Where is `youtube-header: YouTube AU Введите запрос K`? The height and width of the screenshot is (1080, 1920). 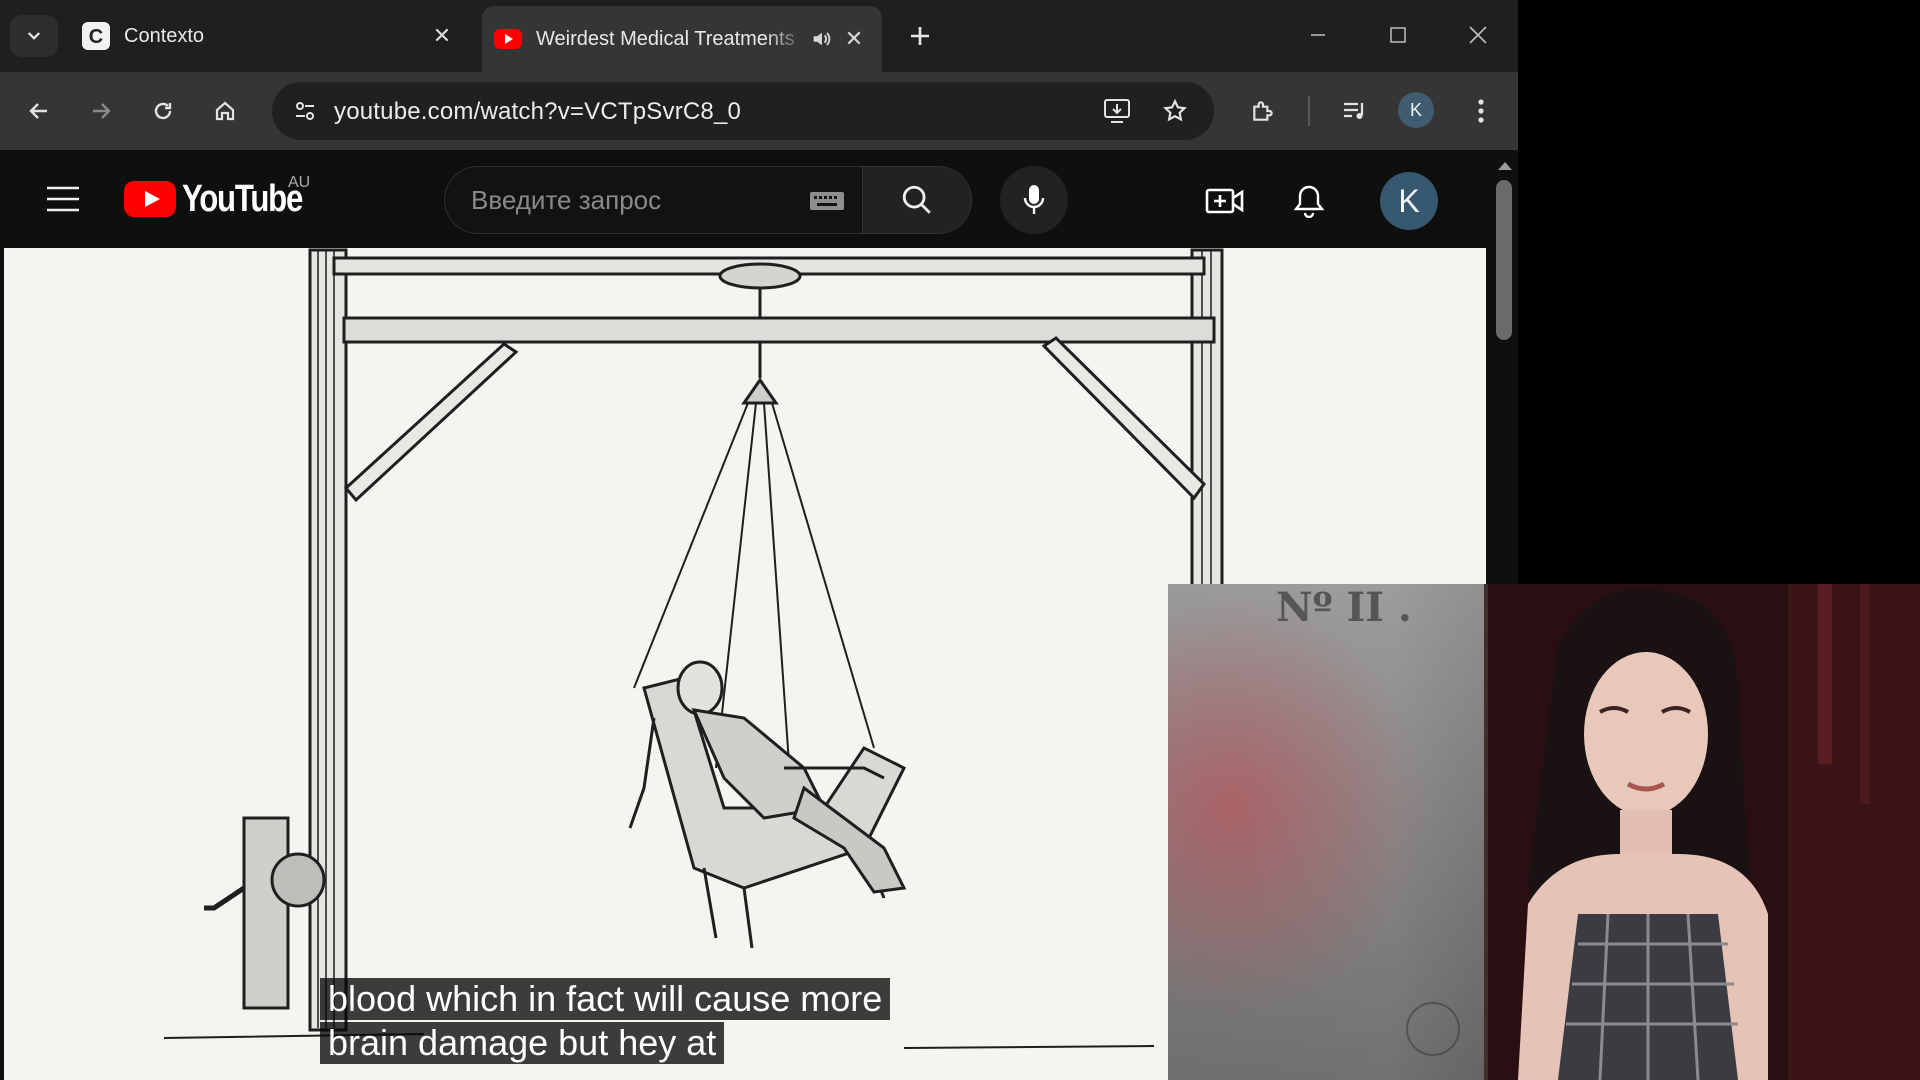 youtube-header: YouTube AU Введите запрос K is located at coordinates (745, 199).